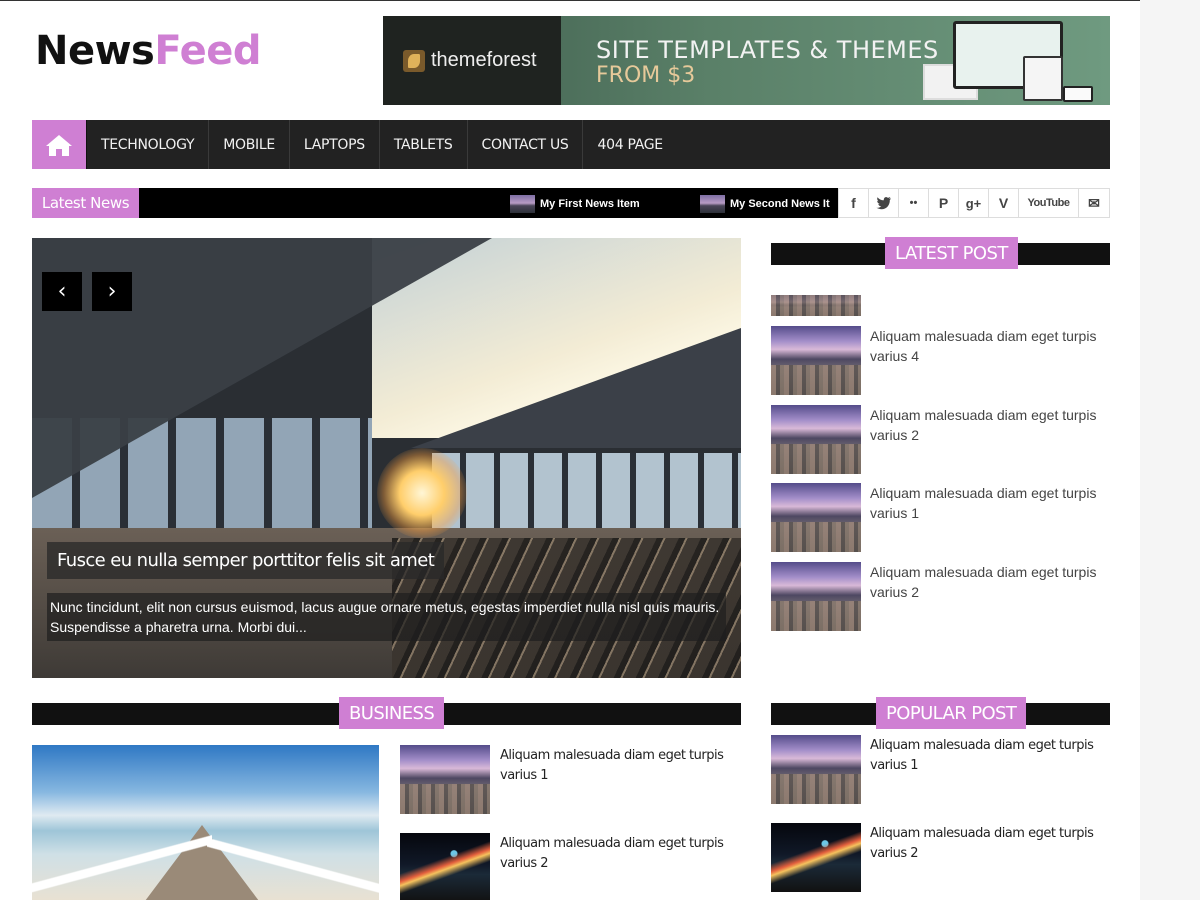  I want to click on themeforest-logo: themeforest, so click(472, 60).